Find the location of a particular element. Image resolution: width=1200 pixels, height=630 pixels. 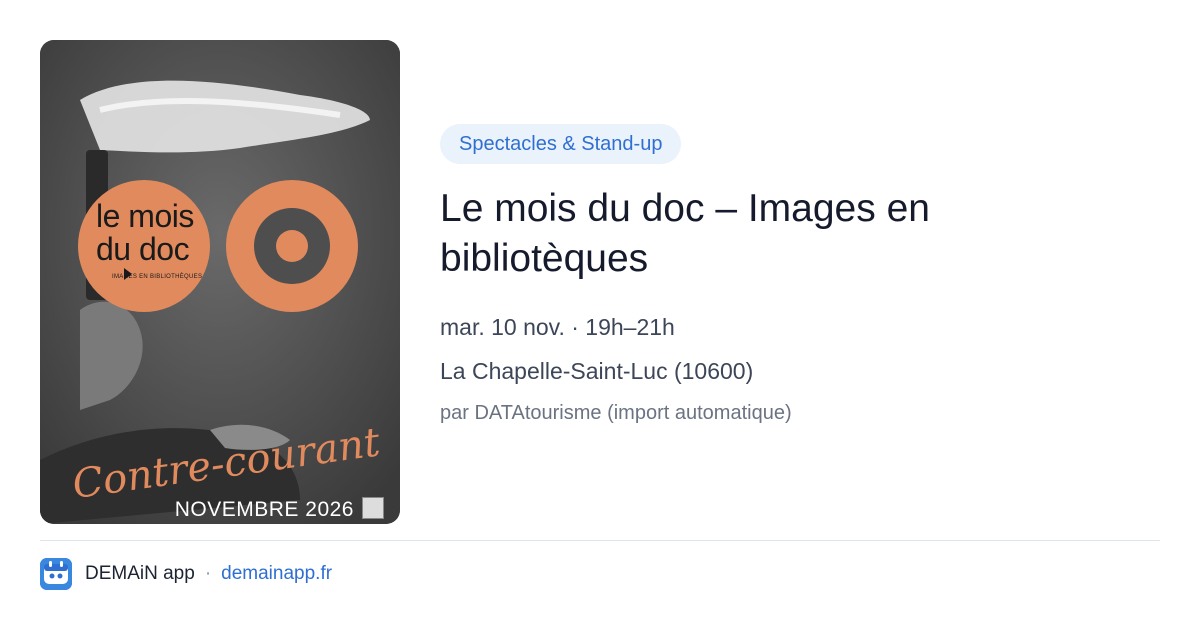

event-location: La Chapelle-Saint-Luc (10600) is located at coordinates (597, 371).